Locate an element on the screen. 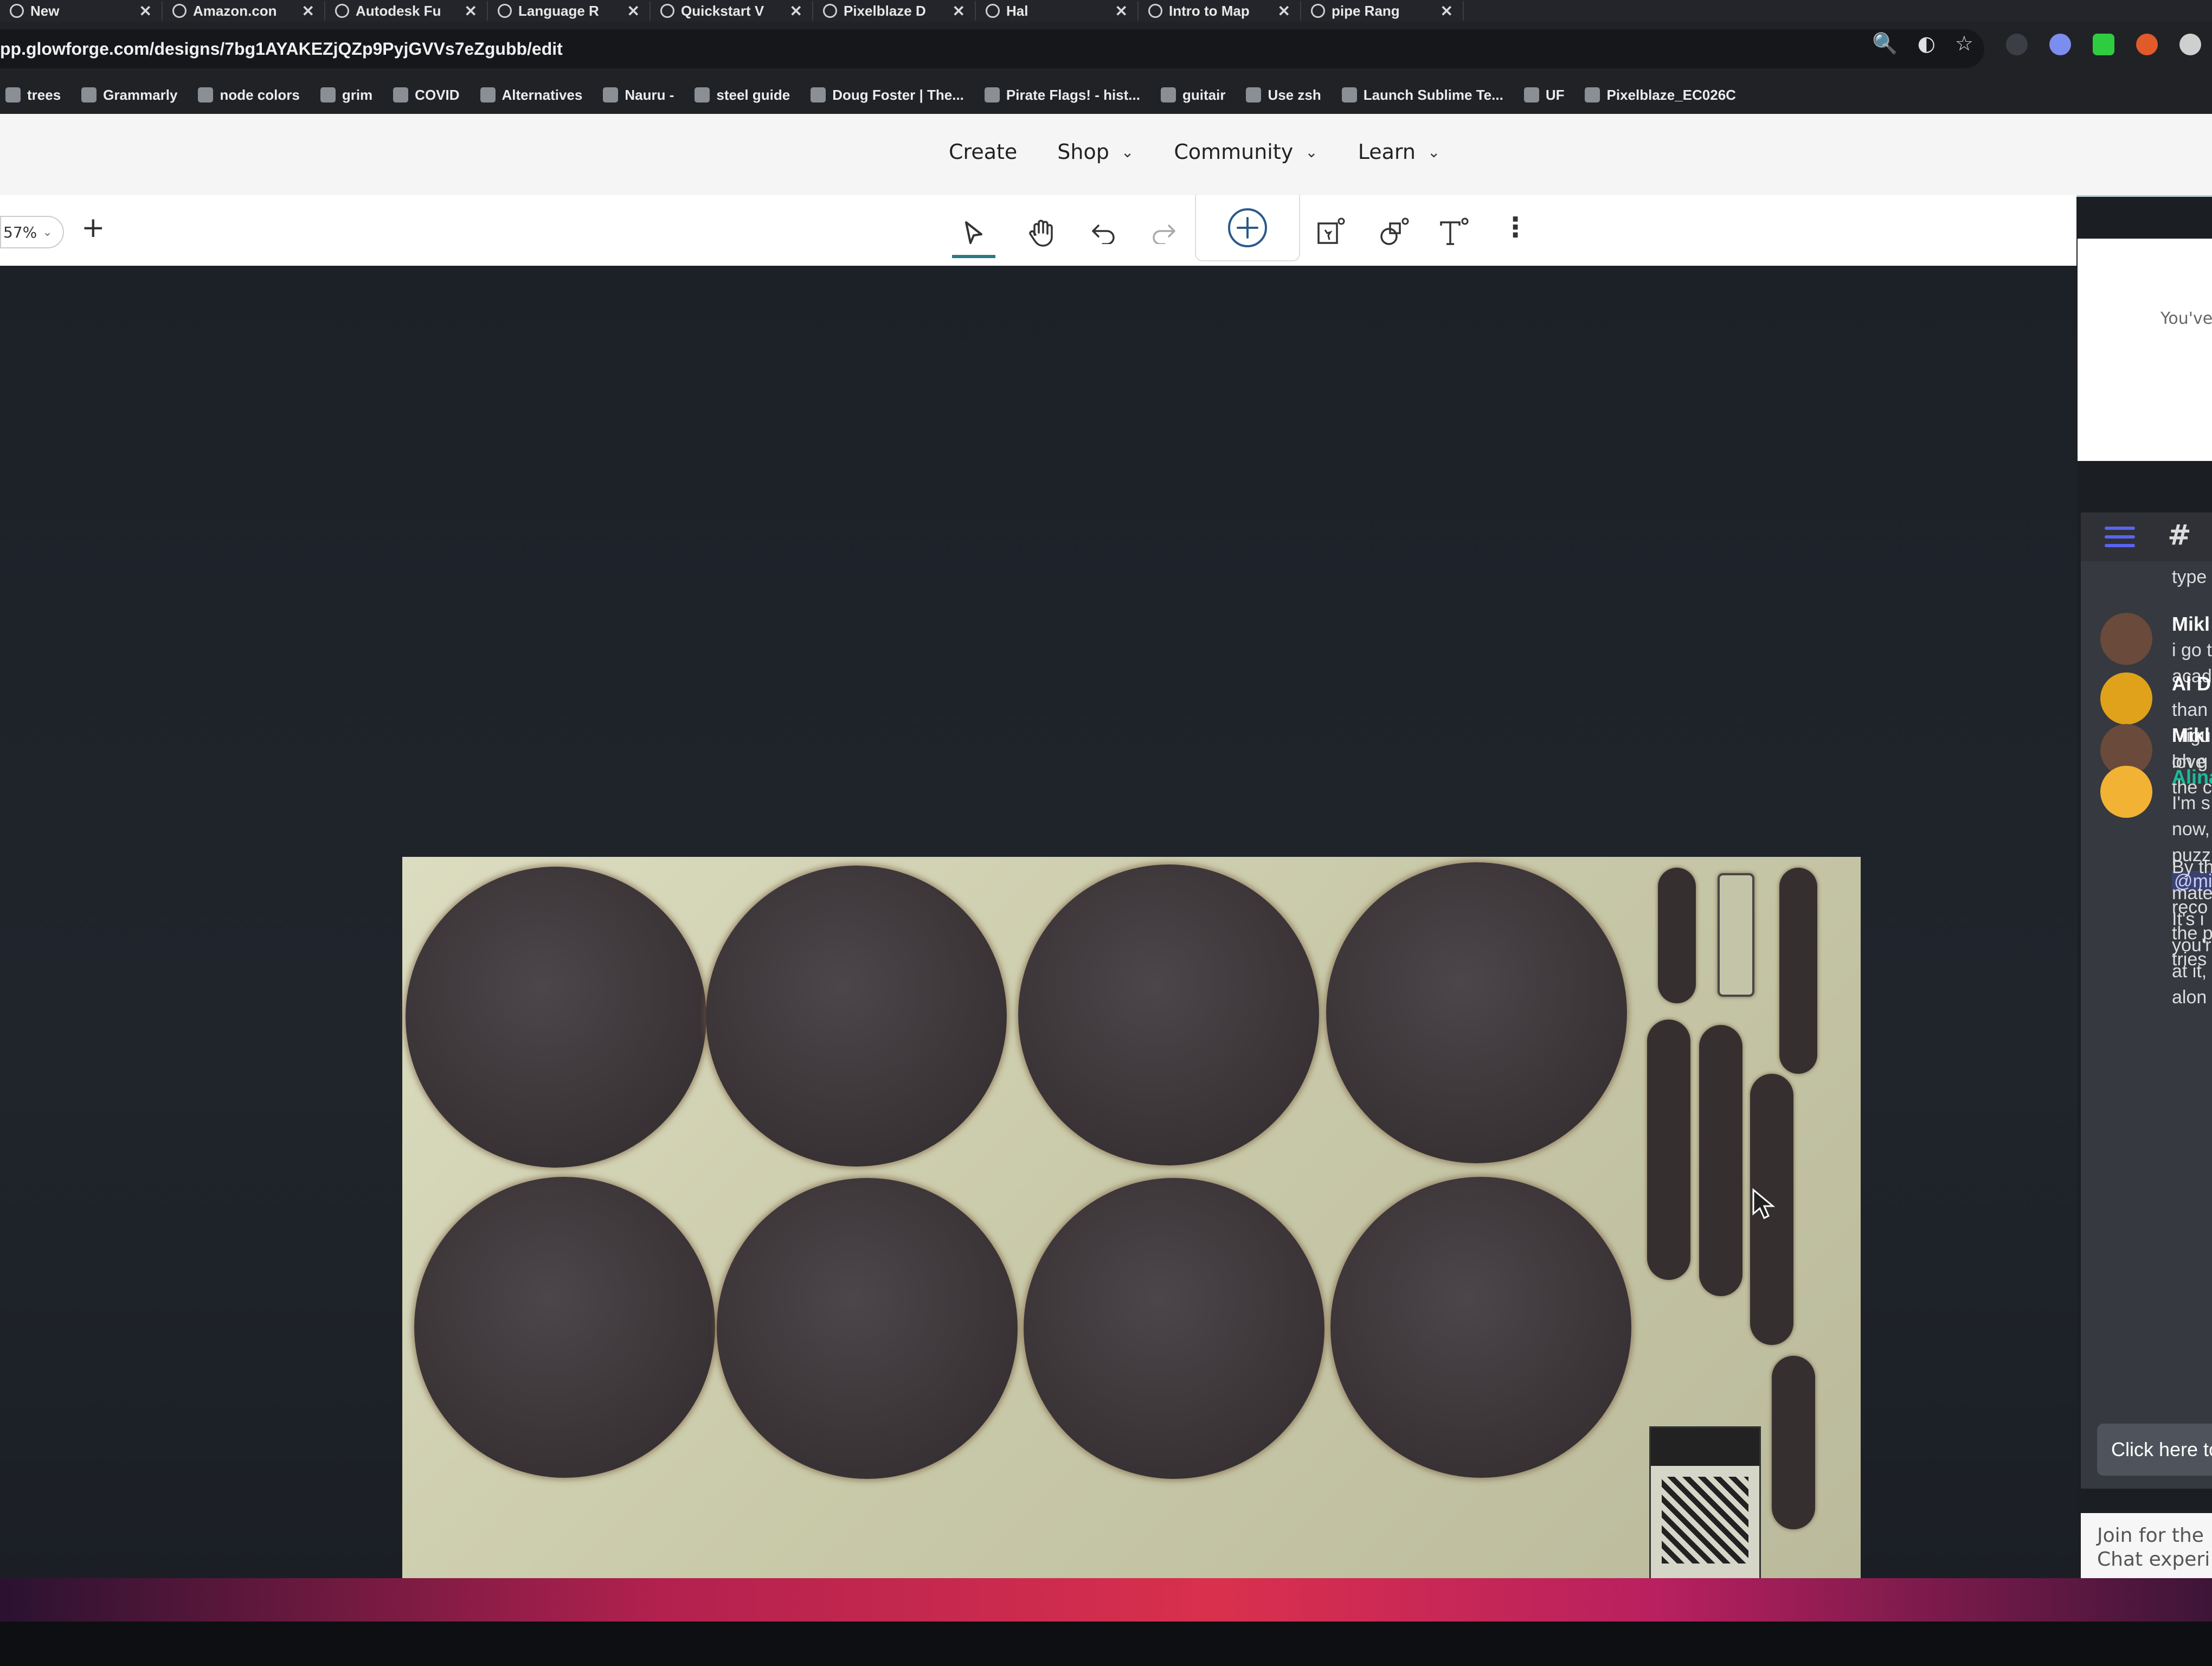 This screenshot has width=2212, height=1666. message-author: Alina is located at coordinates (2192, 777).